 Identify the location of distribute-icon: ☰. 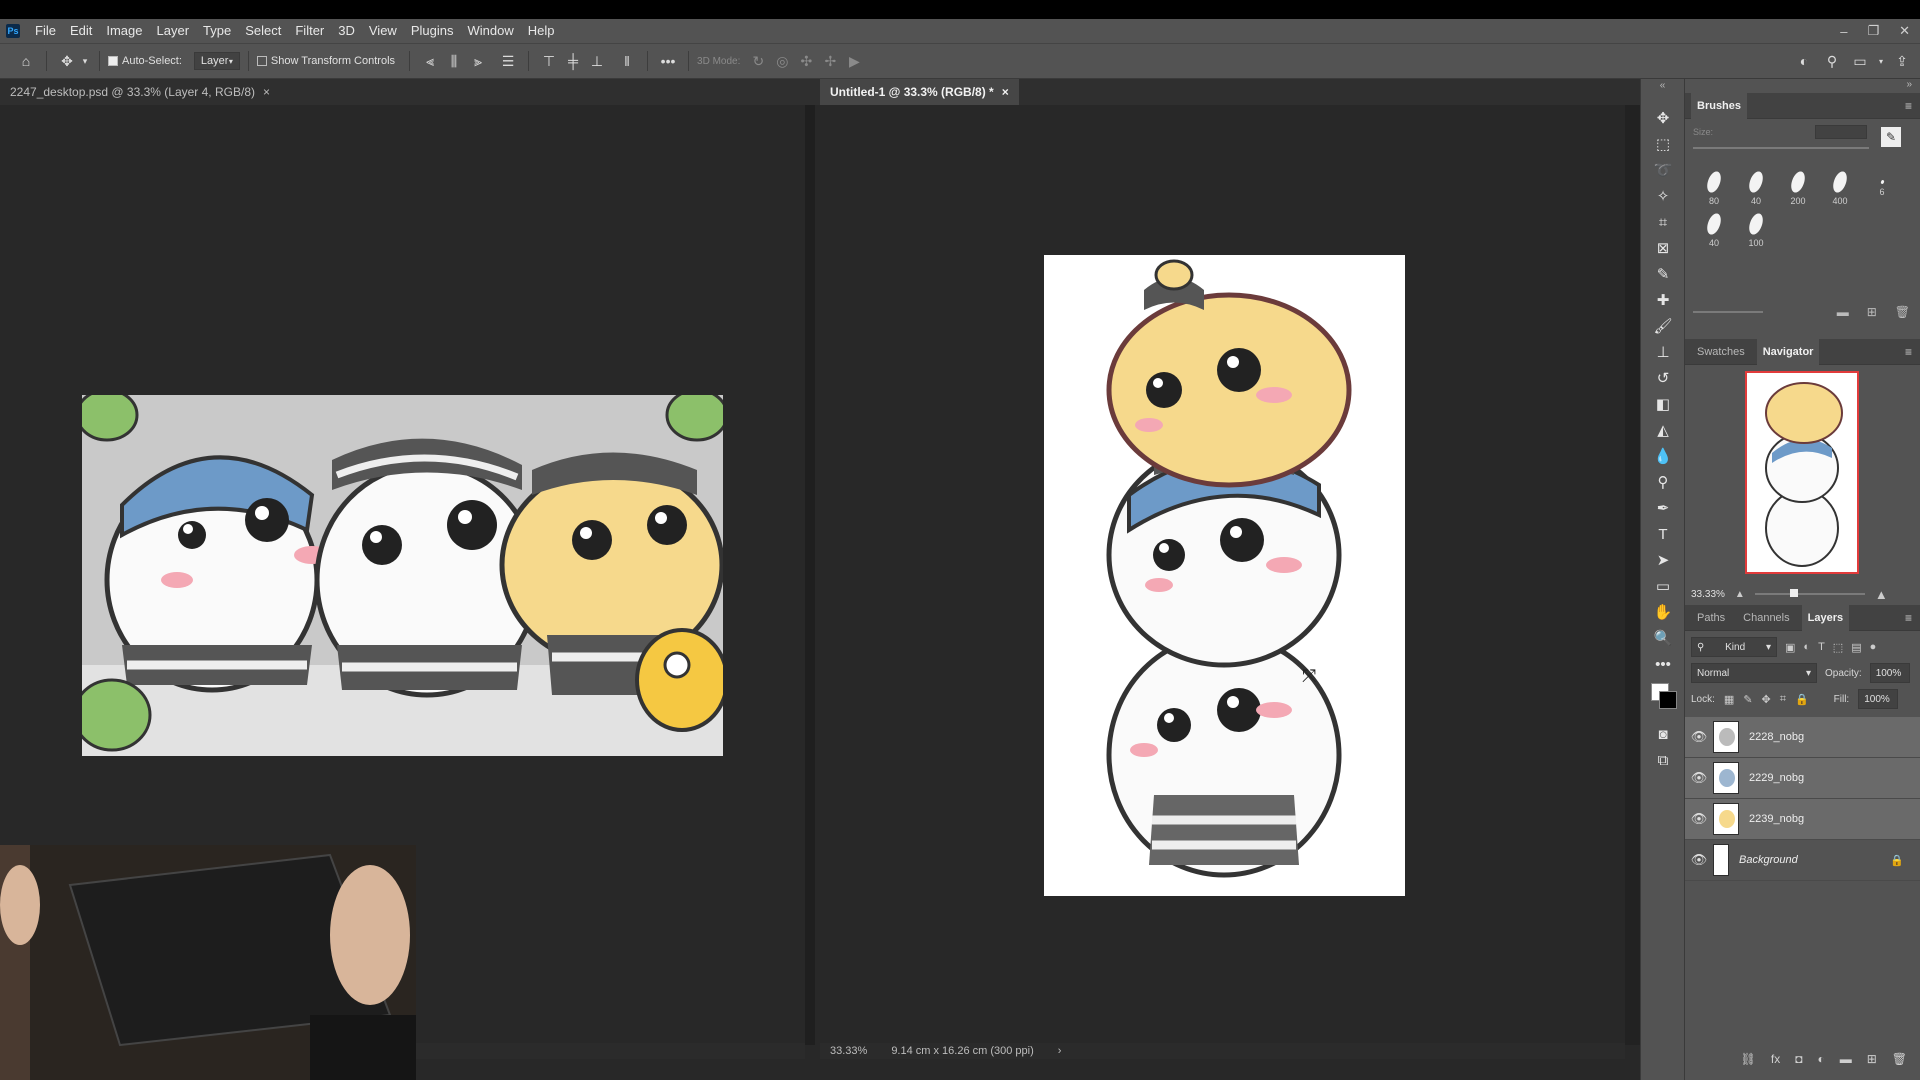
(508, 61).